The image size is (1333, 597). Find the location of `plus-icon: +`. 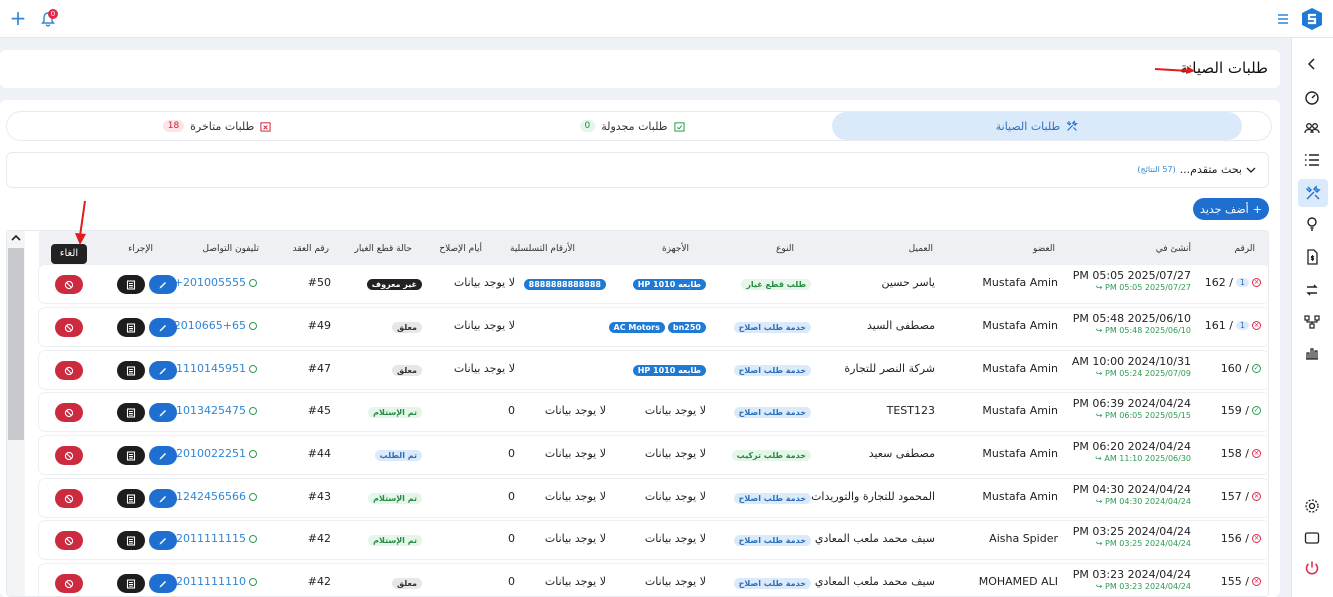

plus-icon: + is located at coordinates (18, 18).